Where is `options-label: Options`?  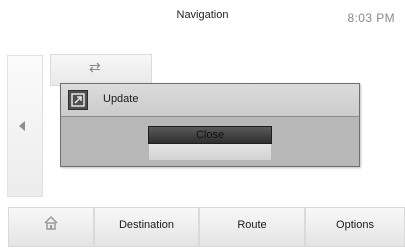 options-label: Options is located at coordinates (355, 225).